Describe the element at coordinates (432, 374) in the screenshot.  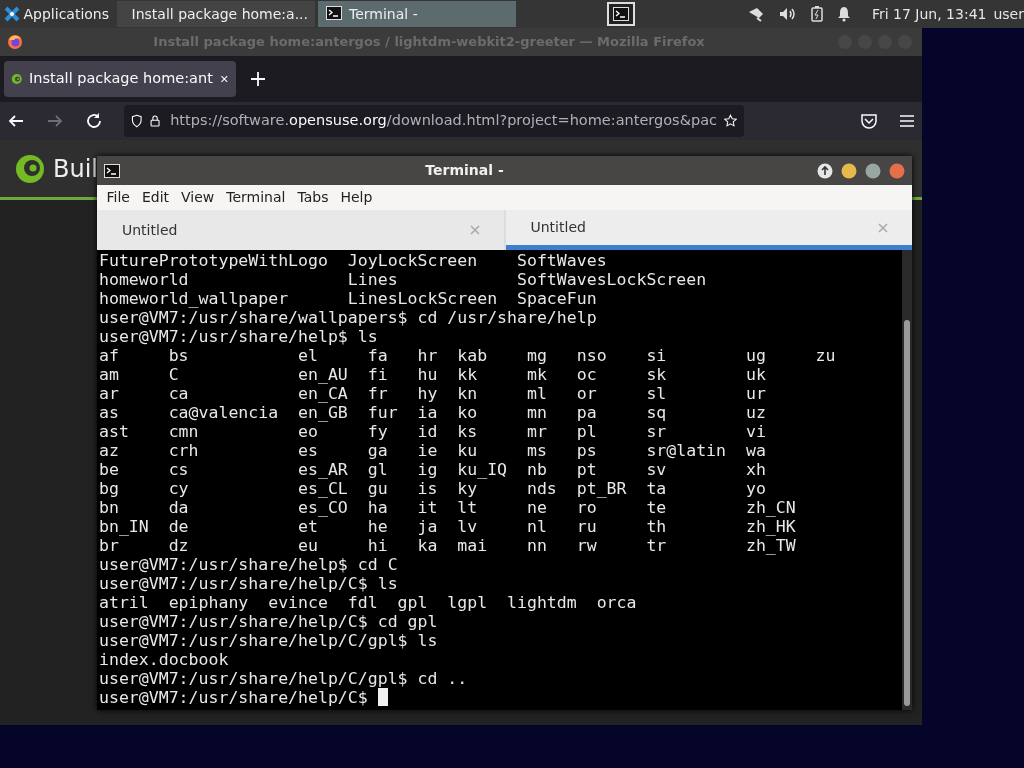
I see `terminal-line: am C en_AU fi hu kk mk oc sk uk` at that location.